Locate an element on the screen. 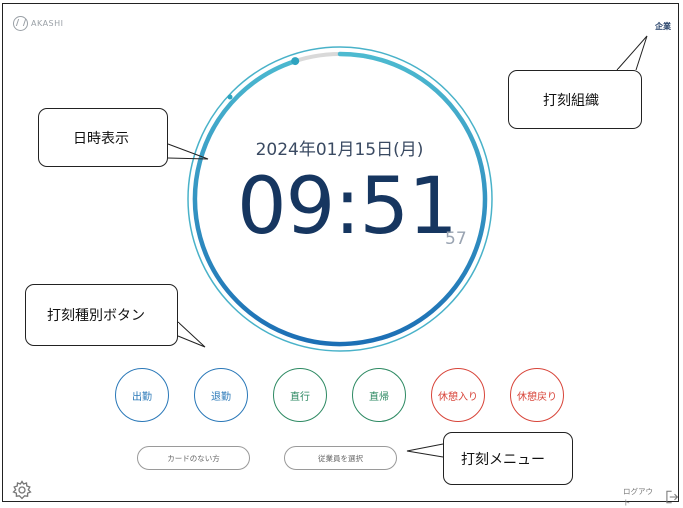  button-label: 出勤 is located at coordinates (142, 397).